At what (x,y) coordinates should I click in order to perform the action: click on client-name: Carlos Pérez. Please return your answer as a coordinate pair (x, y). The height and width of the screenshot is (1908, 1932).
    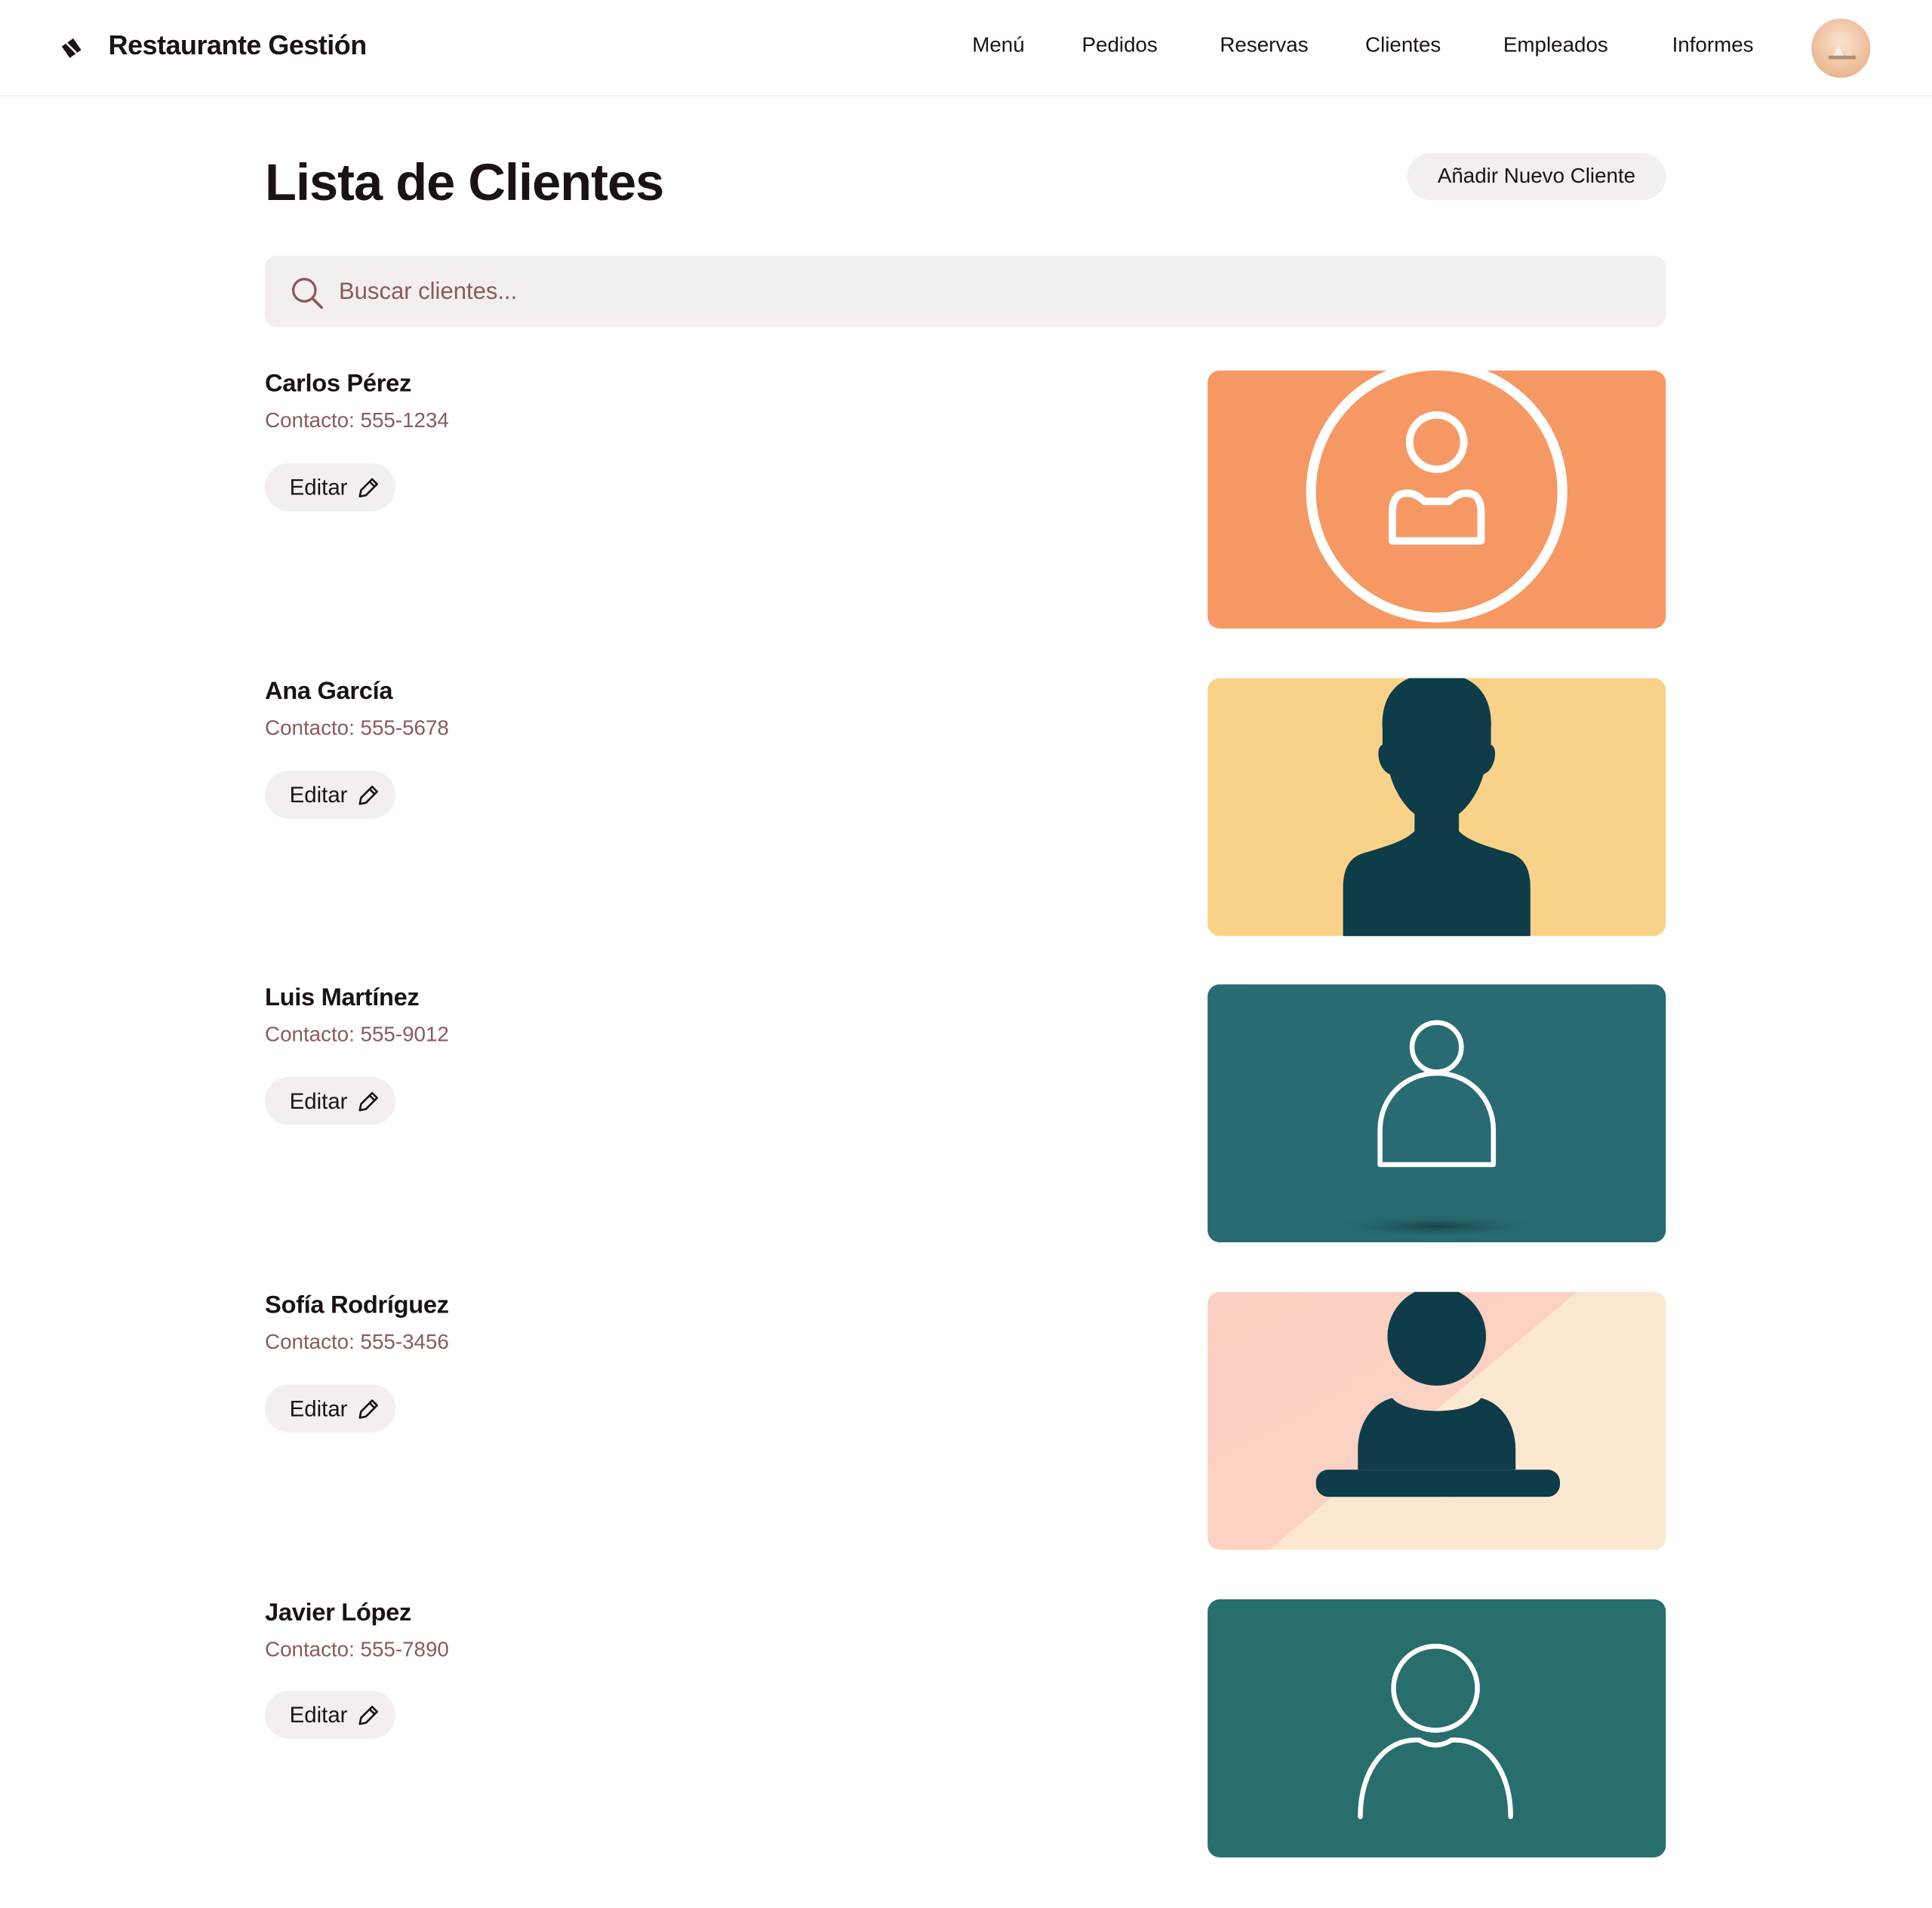
    Looking at the image, I should click on (338, 384).